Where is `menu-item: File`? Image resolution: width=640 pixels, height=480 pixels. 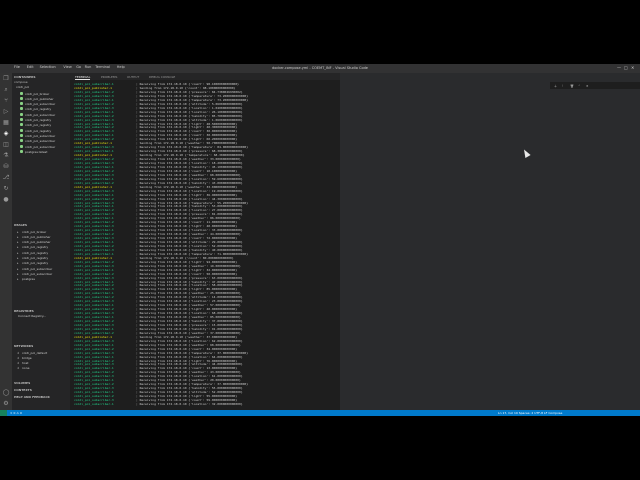
menu-item: File is located at coordinates (17, 67).